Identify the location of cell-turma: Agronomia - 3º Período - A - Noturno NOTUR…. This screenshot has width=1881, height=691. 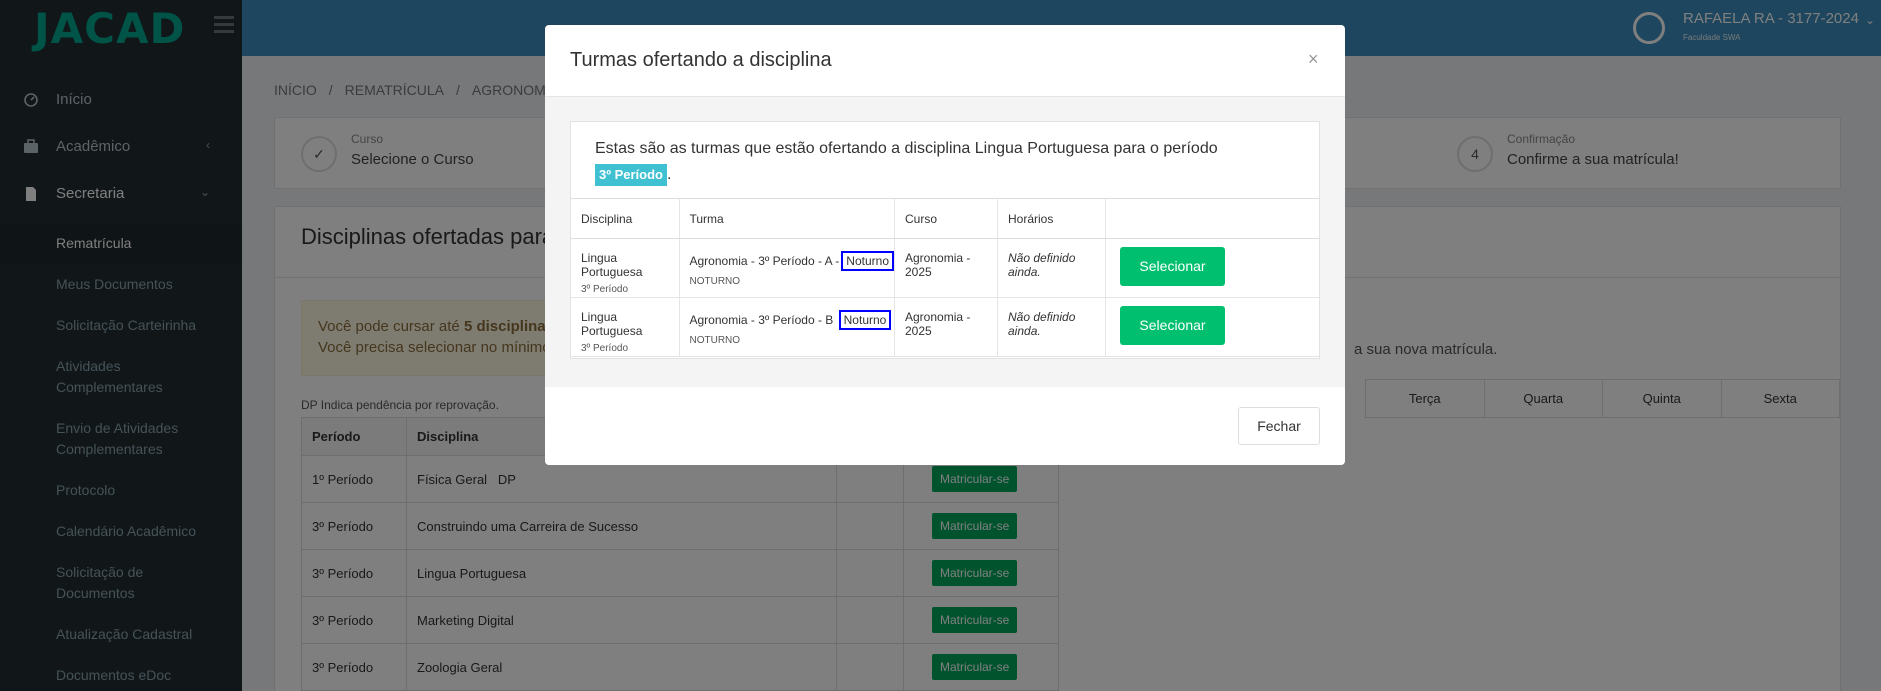
(787, 268).